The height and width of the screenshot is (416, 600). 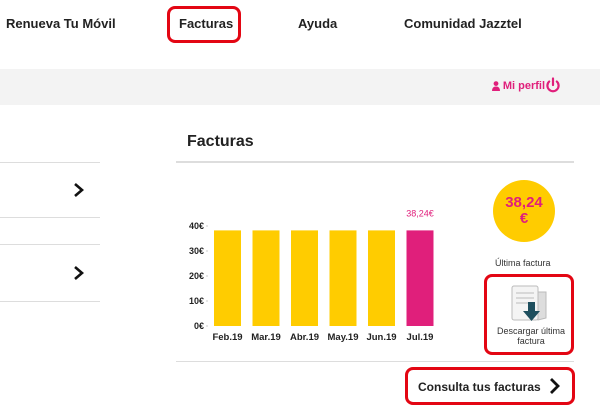 I want to click on y-tick-label: 40€, so click(x=196, y=226).